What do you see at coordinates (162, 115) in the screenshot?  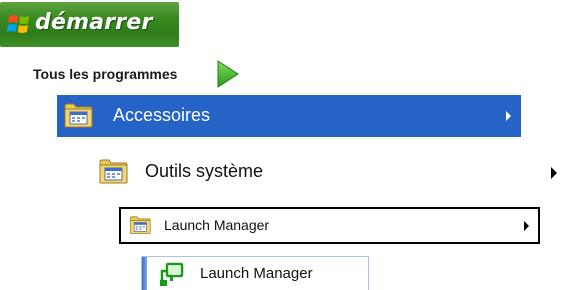 I see `menu-item-label: Accessoires` at bounding box center [162, 115].